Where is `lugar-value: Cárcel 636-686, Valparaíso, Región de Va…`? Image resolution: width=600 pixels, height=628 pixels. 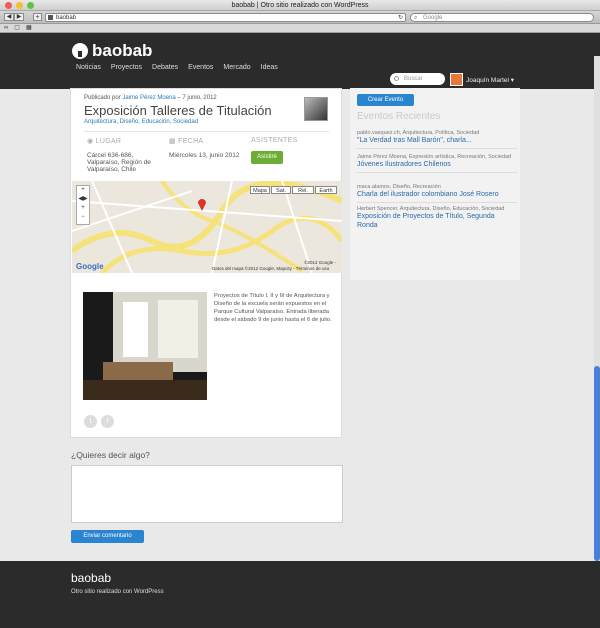
lugar-value: Cárcel 636-686, Valparaíso, Región de Va… is located at coordinates (119, 162).